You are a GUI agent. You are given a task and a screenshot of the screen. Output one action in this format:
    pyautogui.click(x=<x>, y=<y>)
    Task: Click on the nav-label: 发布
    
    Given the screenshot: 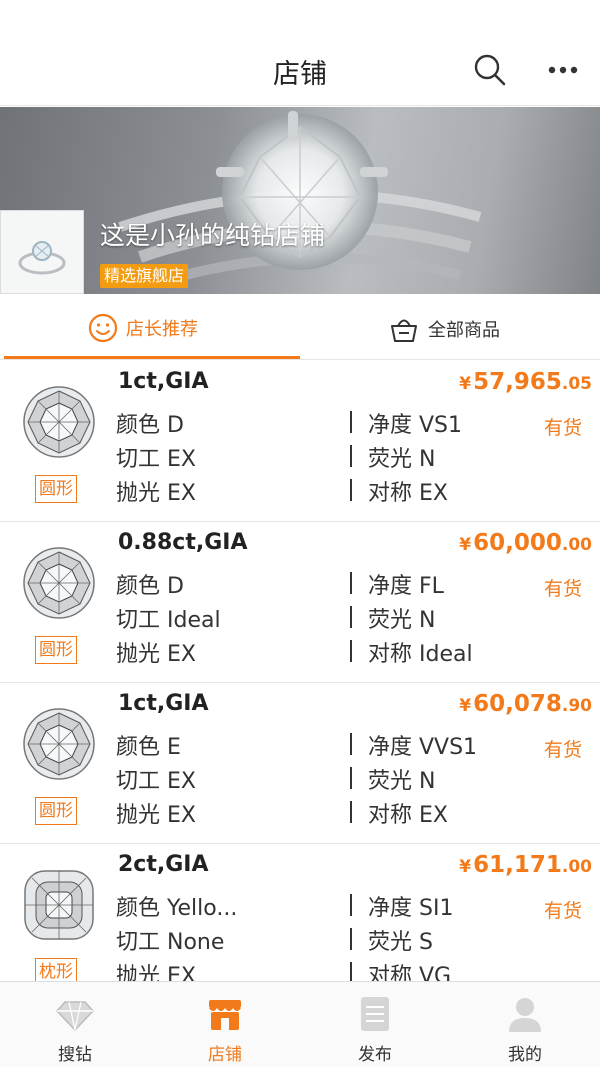 What is the action you would take?
    pyautogui.click(x=375, y=1055)
    